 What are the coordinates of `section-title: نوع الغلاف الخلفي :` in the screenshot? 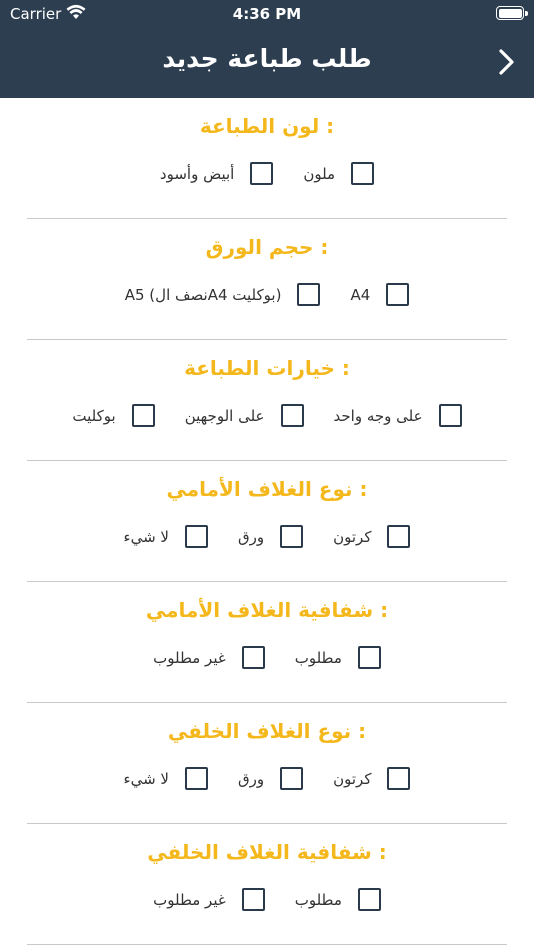 It's located at (267, 731).